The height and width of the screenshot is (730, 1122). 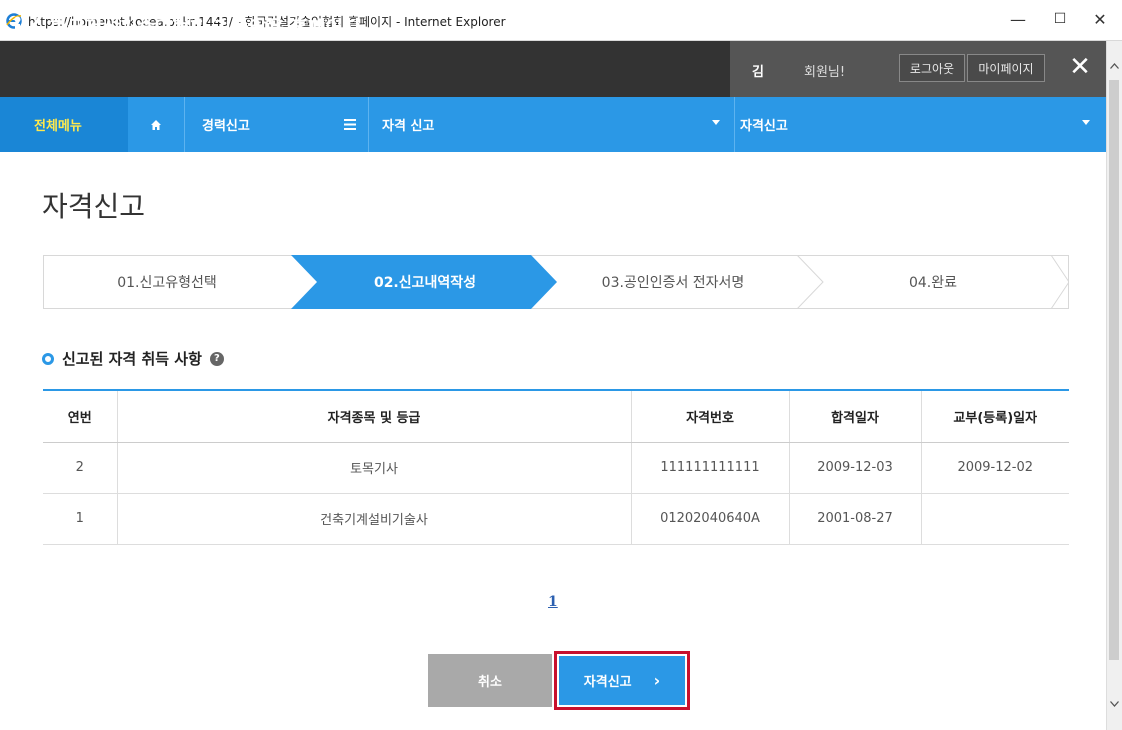 What do you see at coordinates (556, 282) in the screenshot?
I see `step-indicator: 01.신고유형선택 02.신고내역작성 03.공인인증서 전자서명 04.완료` at bounding box center [556, 282].